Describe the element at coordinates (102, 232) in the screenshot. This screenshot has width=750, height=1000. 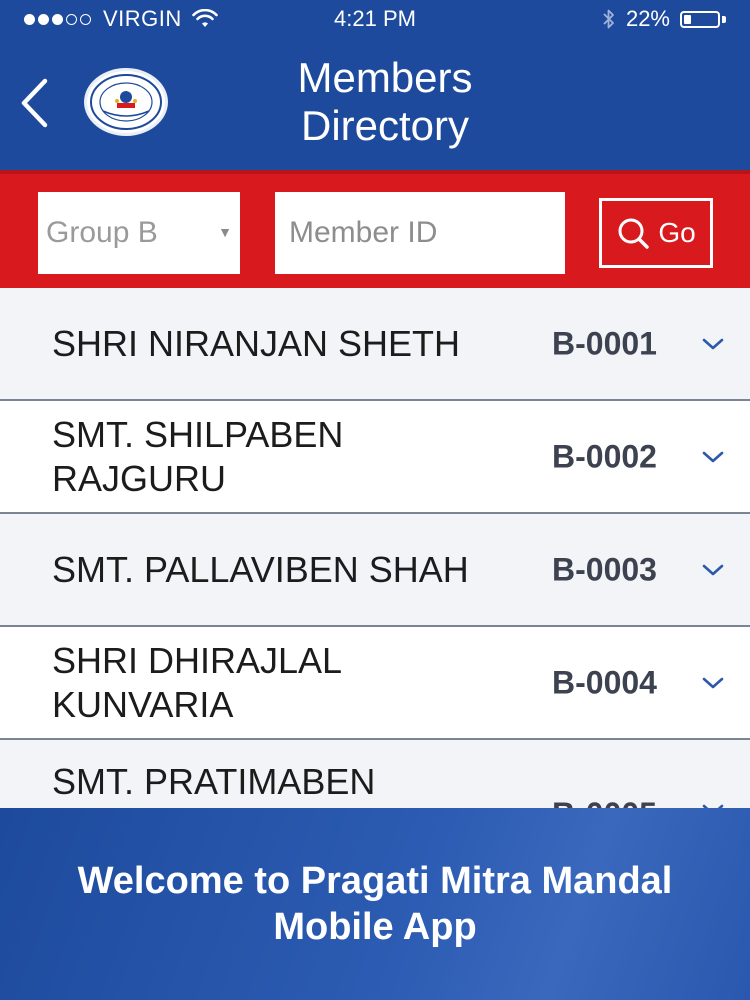
I see `group-select-value: Group B` at that location.